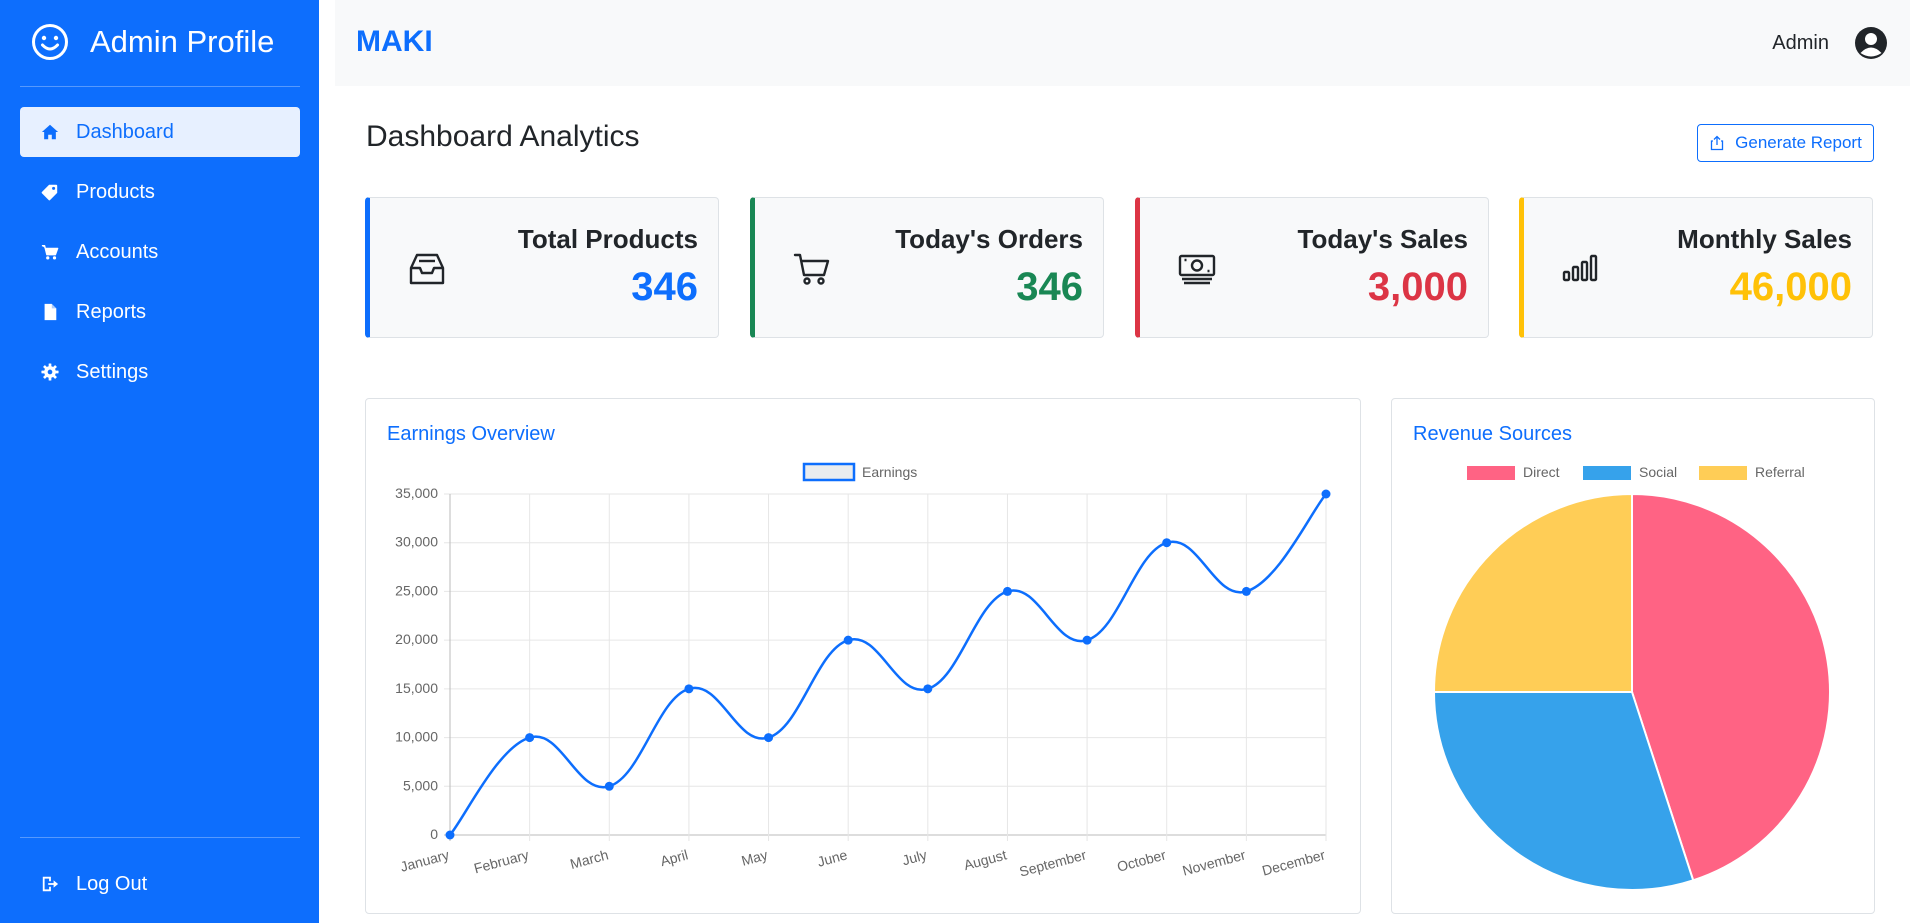 Image resolution: width=1910 pixels, height=923 pixels. Describe the element at coordinates (1790, 287) in the screenshot. I see `stat-value: 46,000` at that location.